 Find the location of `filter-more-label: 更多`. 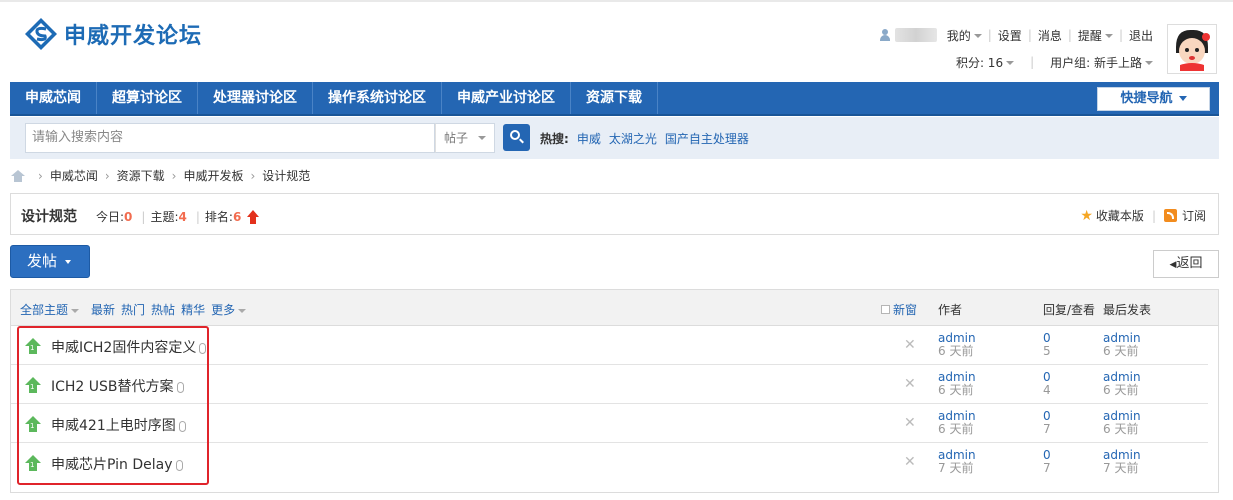

filter-more-label: 更多 is located at coordinates (223, 310).